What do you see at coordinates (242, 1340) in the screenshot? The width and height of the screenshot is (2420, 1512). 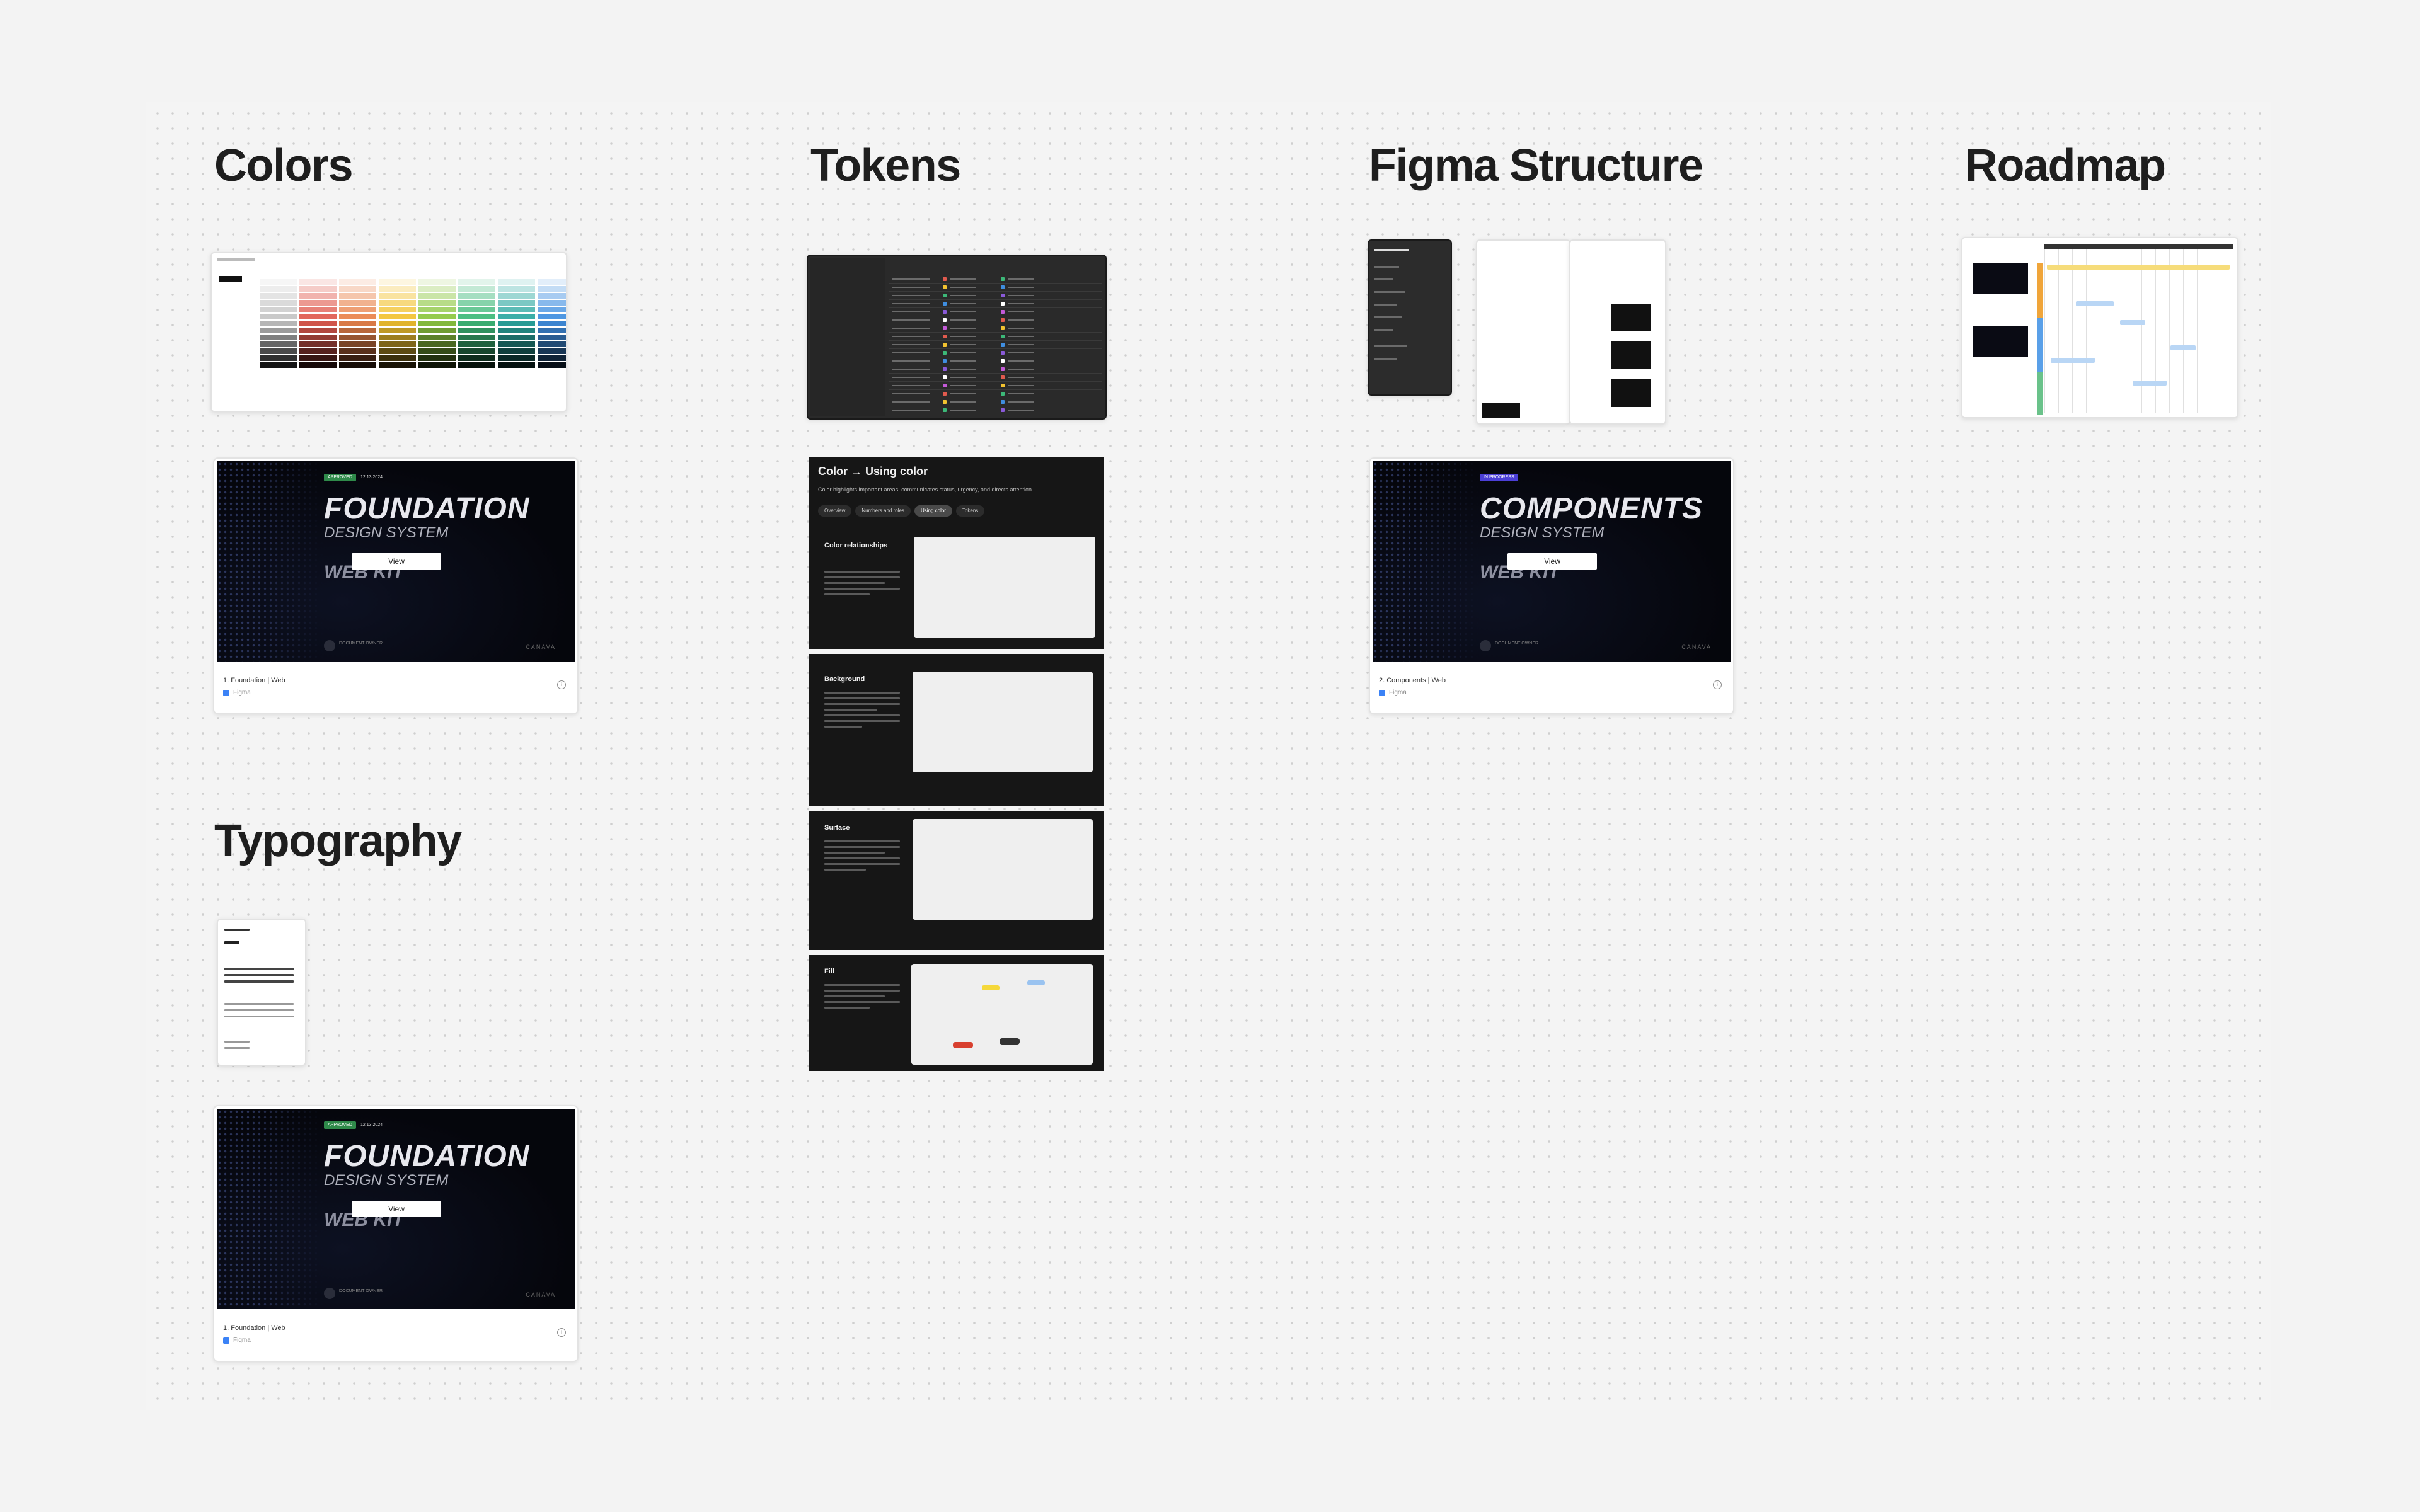 I see `app-name: Figma` at bounding box center [242, 1340].